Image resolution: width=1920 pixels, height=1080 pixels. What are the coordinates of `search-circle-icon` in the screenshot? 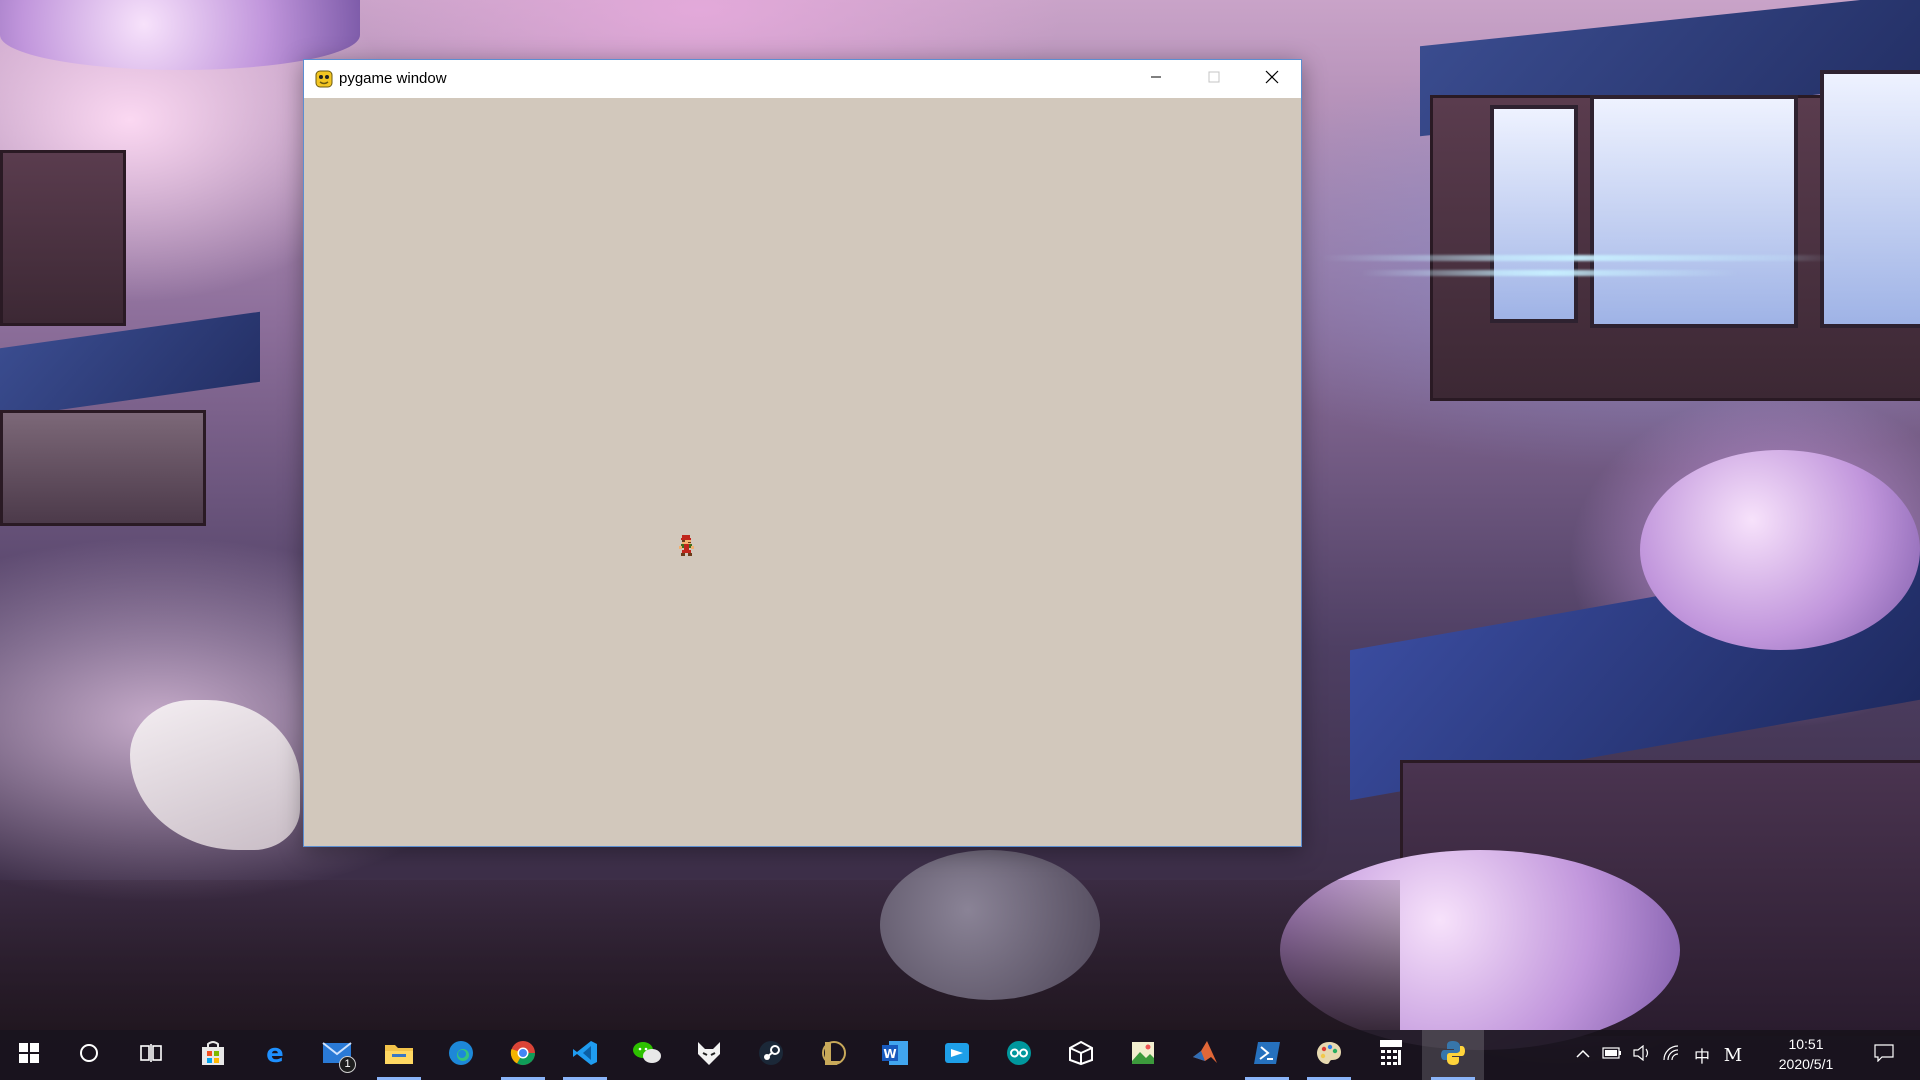 It's located at (89, 1055).